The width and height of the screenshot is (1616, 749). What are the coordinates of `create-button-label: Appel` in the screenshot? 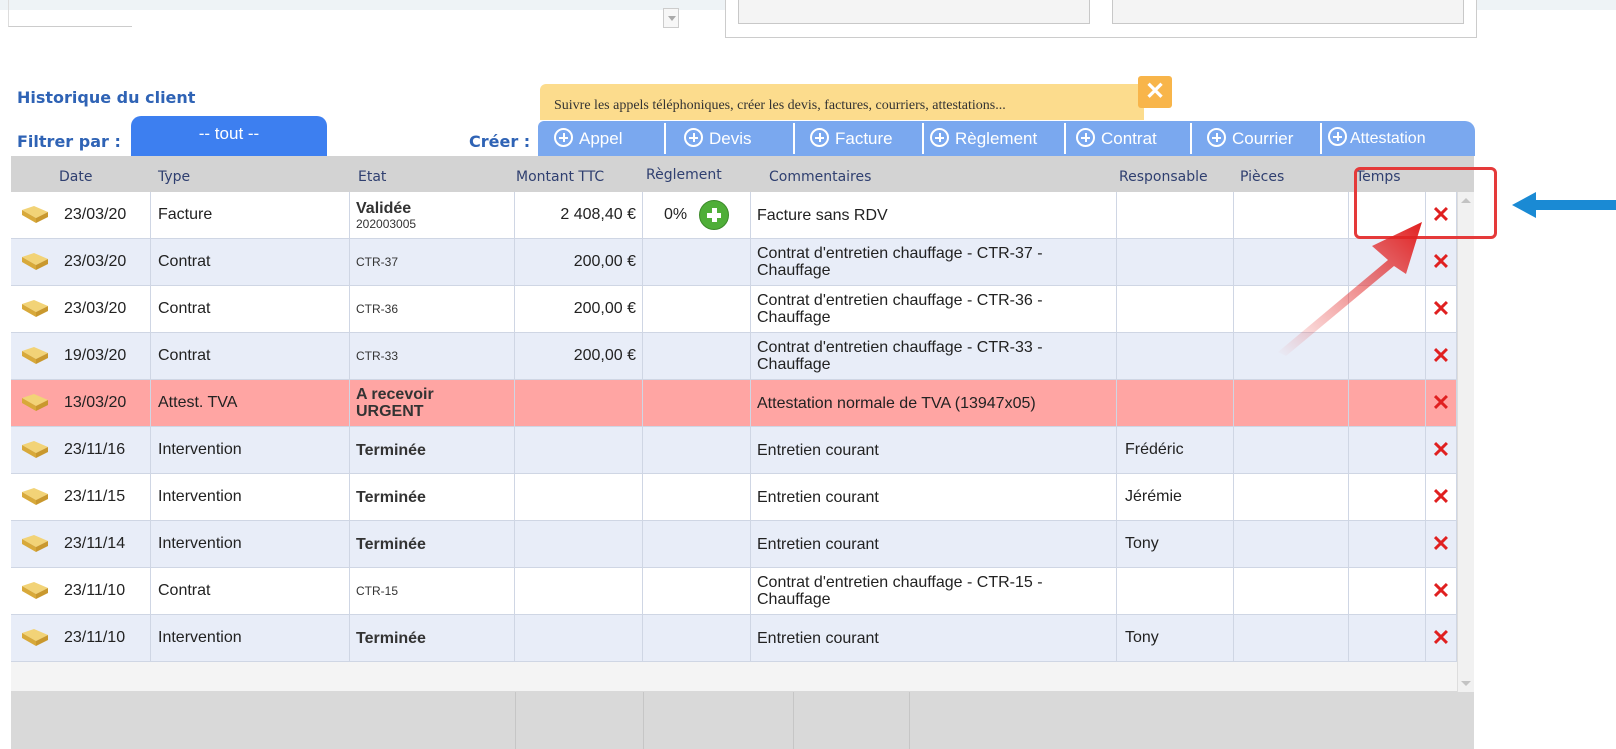 It's located at (601, 138).